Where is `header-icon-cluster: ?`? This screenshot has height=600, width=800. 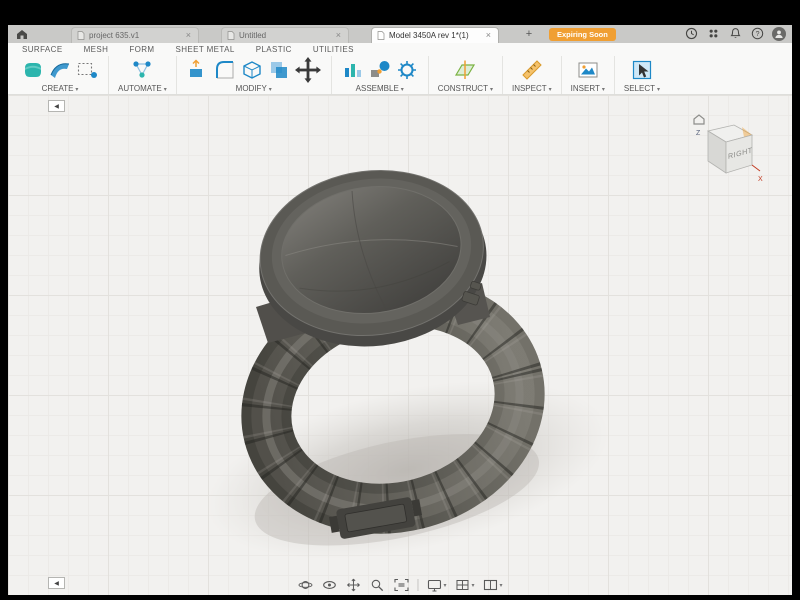
header-icon-cluster: ? is located at coordinates (738, 33).